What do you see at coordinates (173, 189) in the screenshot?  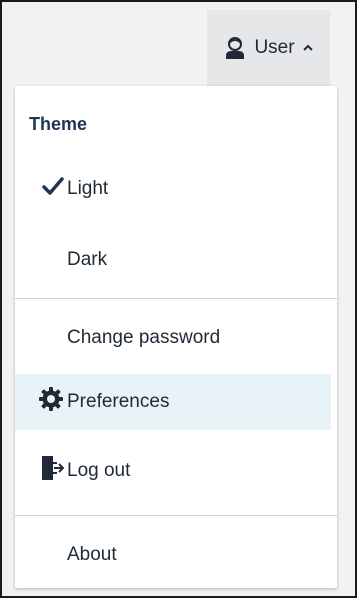 I see `theme-option-light: Light` at bounding box center [173, 189].